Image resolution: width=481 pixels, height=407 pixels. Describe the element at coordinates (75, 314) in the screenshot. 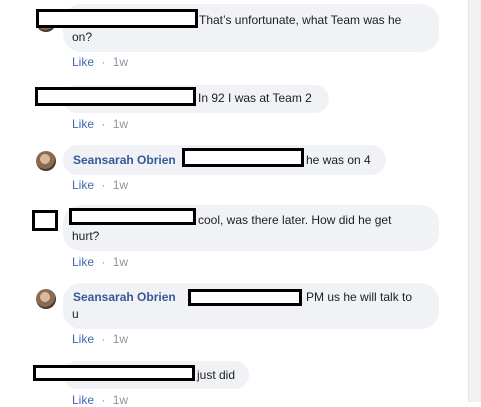

I see `comment-text-line2: u` at that location.